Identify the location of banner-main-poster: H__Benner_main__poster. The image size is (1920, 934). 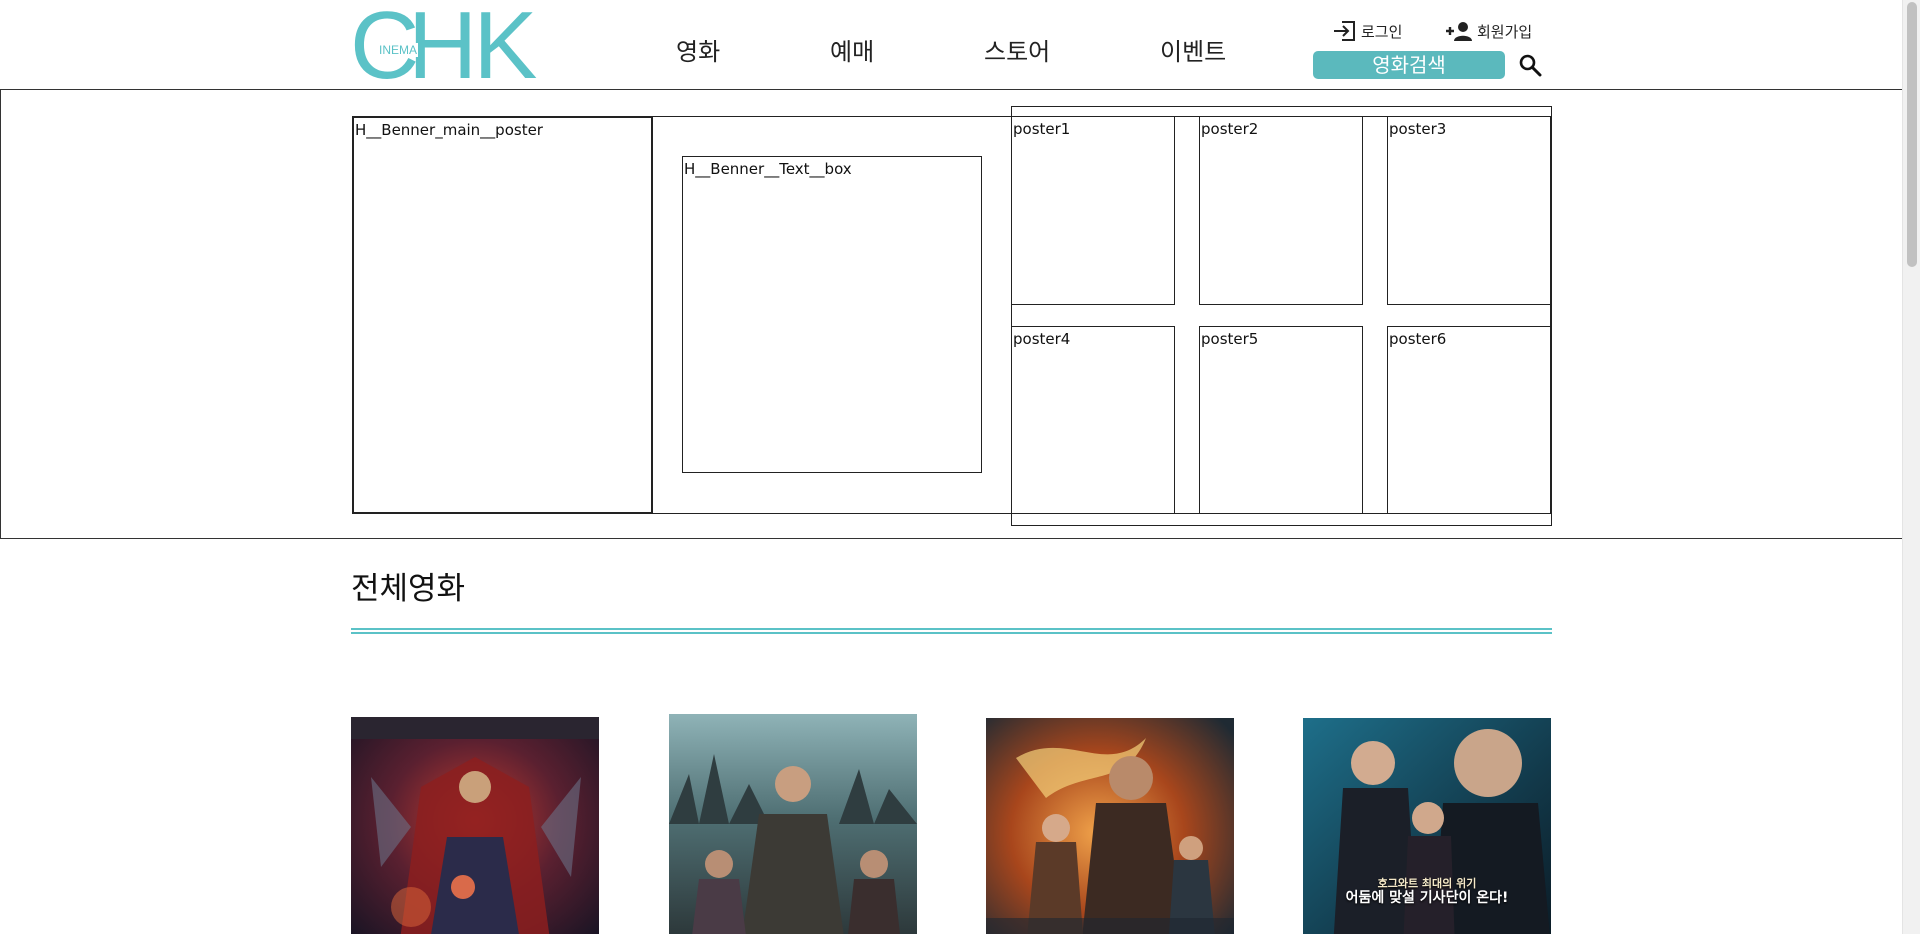
(502, 315).